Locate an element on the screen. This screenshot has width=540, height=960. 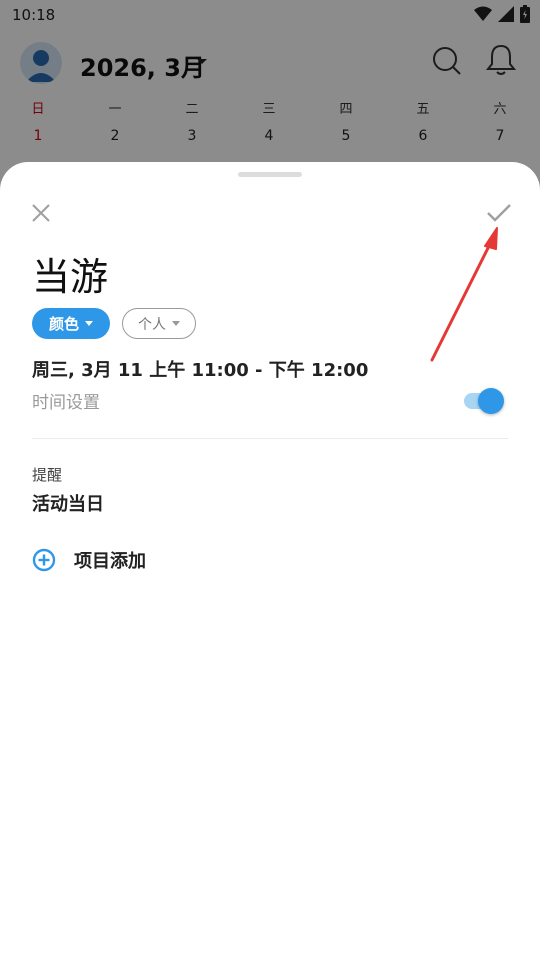
check-icon is located at coordinates (499, 213).